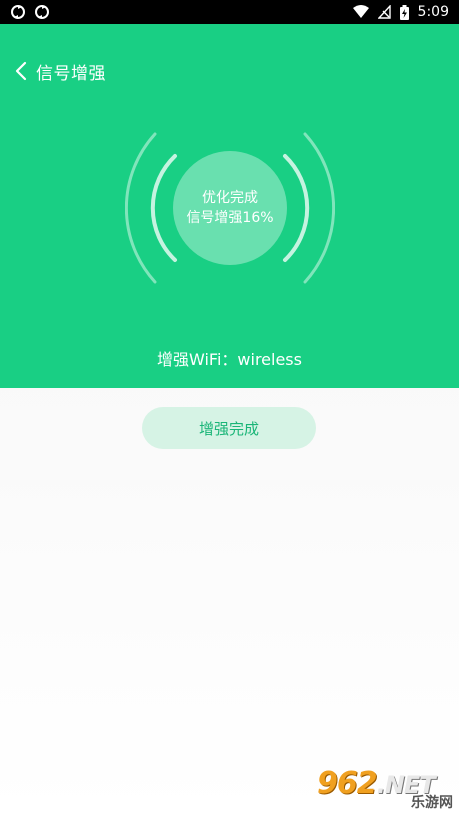 The height and width of the screenshot is (816, 459). What do you see at coordinates (404, 12) in the screenshot?
I see `battery-icon` at bounding box center [404, 12].